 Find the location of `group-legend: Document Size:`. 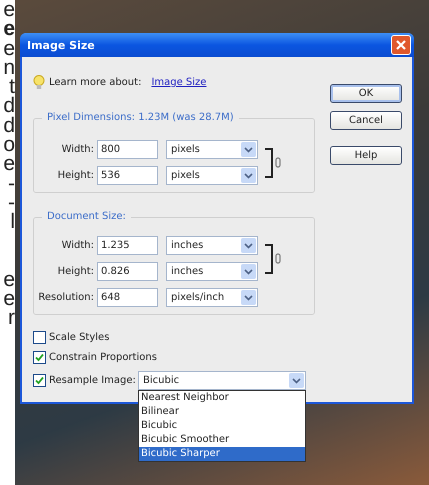

group-legend: Document Size: is located at coordinates (86, 216).